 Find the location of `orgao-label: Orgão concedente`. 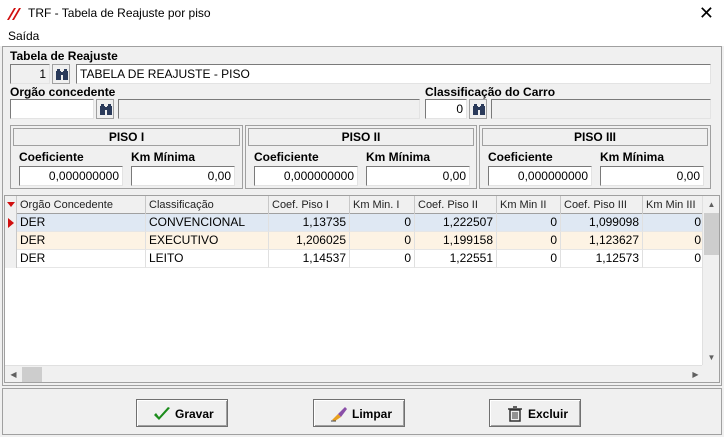

orgao-label: Orgão concedente is located at coordinates (63, 92).